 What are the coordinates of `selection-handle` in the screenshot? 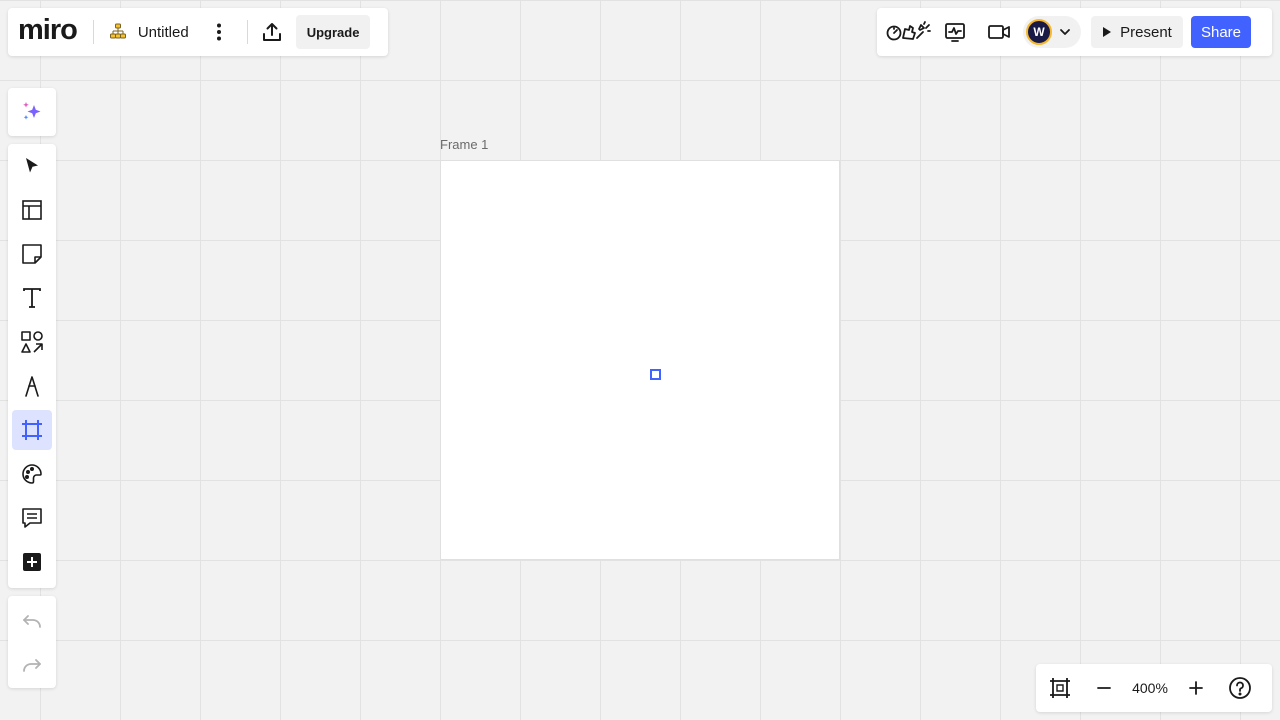 It's located at (655, 374).